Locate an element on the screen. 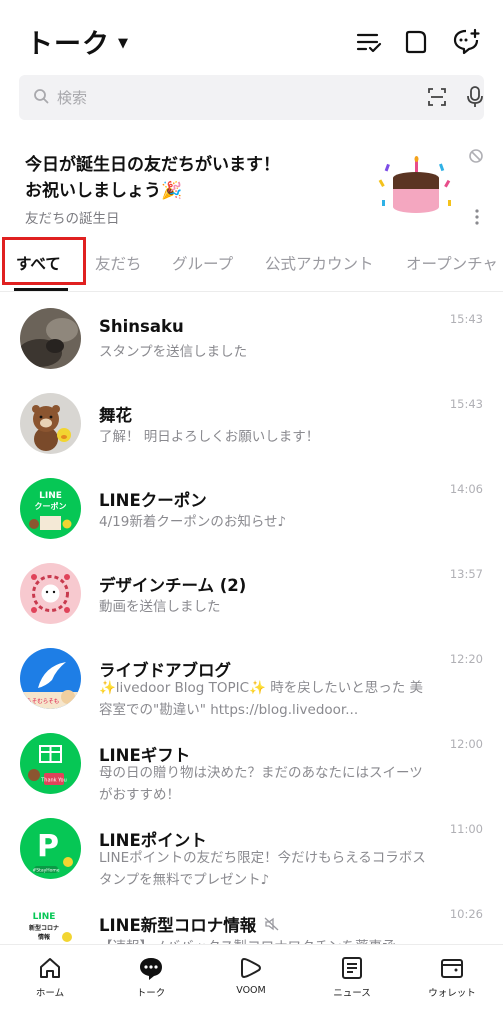 This screenshot has width=503, height=1024. edit-list-icon is located at coordinates (369, 42).